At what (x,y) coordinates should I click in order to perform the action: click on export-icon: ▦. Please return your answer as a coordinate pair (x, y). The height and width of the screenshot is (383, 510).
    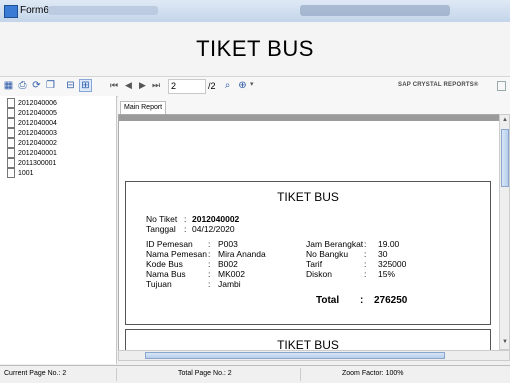
    Looking at the image, I should click on (8, 85).